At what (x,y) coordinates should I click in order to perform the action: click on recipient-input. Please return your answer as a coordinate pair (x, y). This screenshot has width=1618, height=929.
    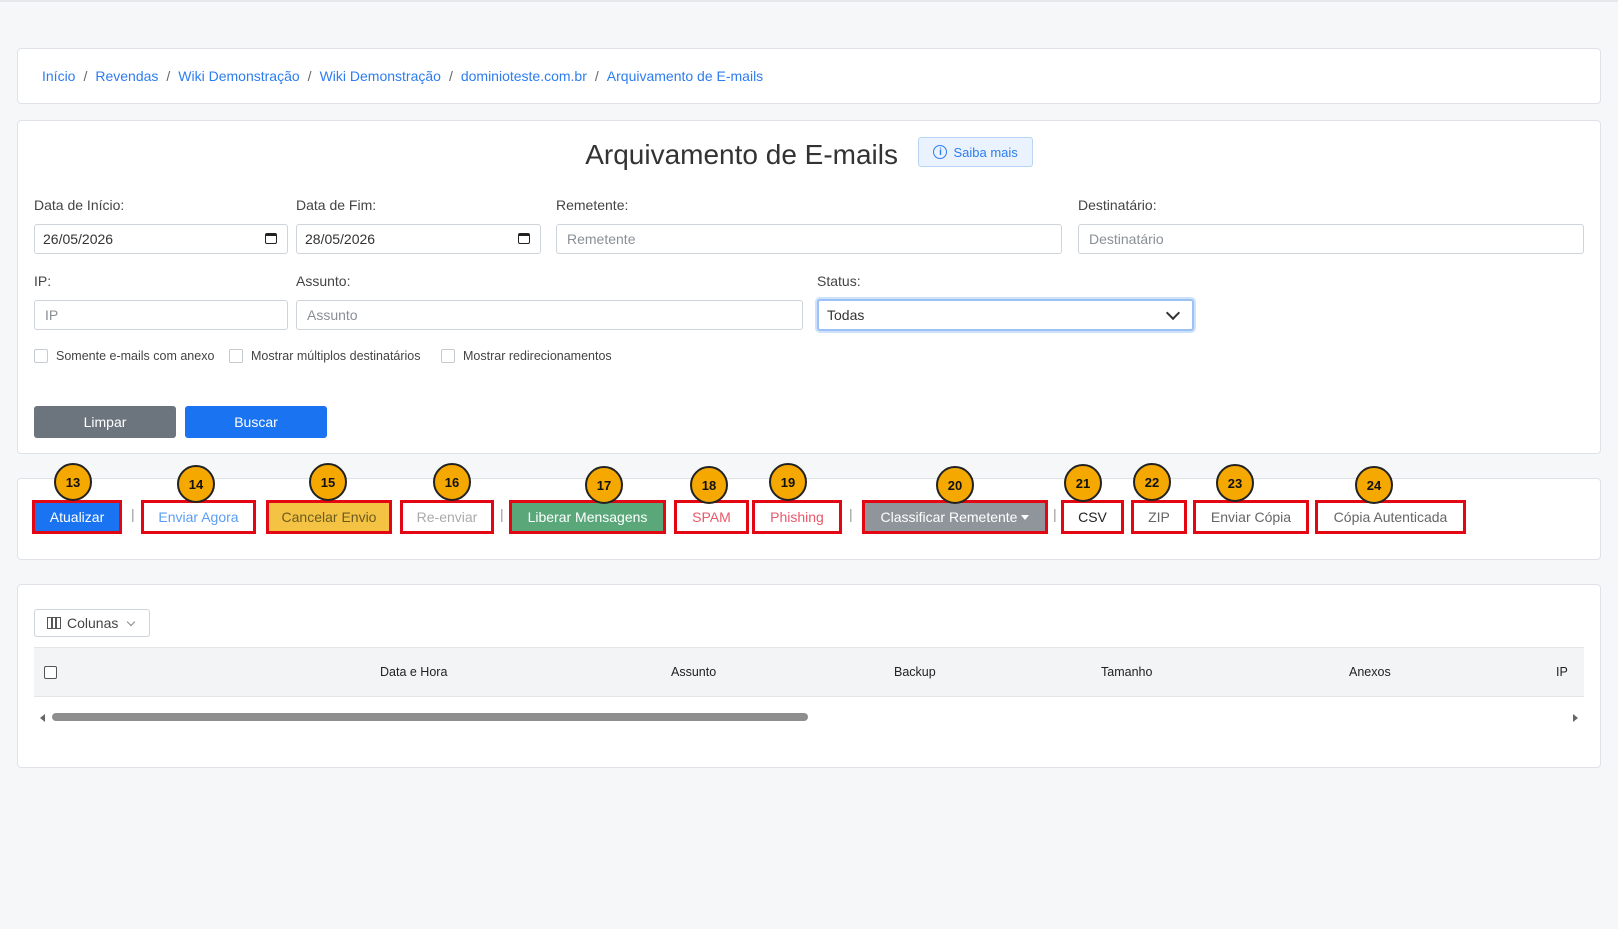
    Looking at the image, I should click on (1331, 239).